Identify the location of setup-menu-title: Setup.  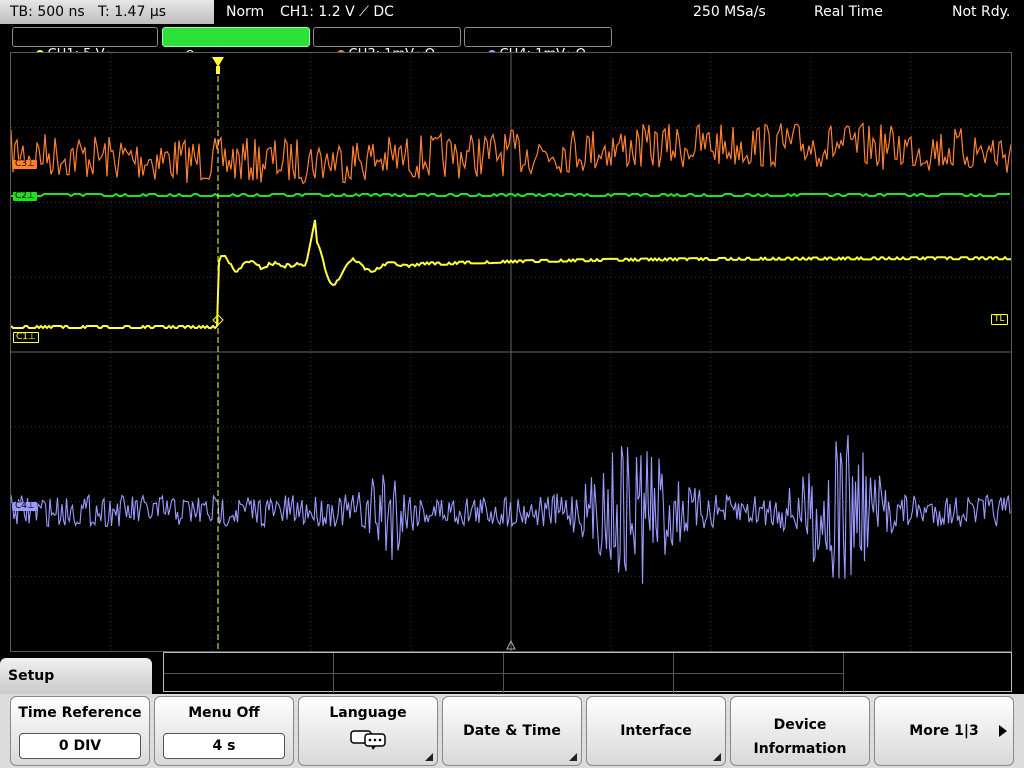
(76, 677).